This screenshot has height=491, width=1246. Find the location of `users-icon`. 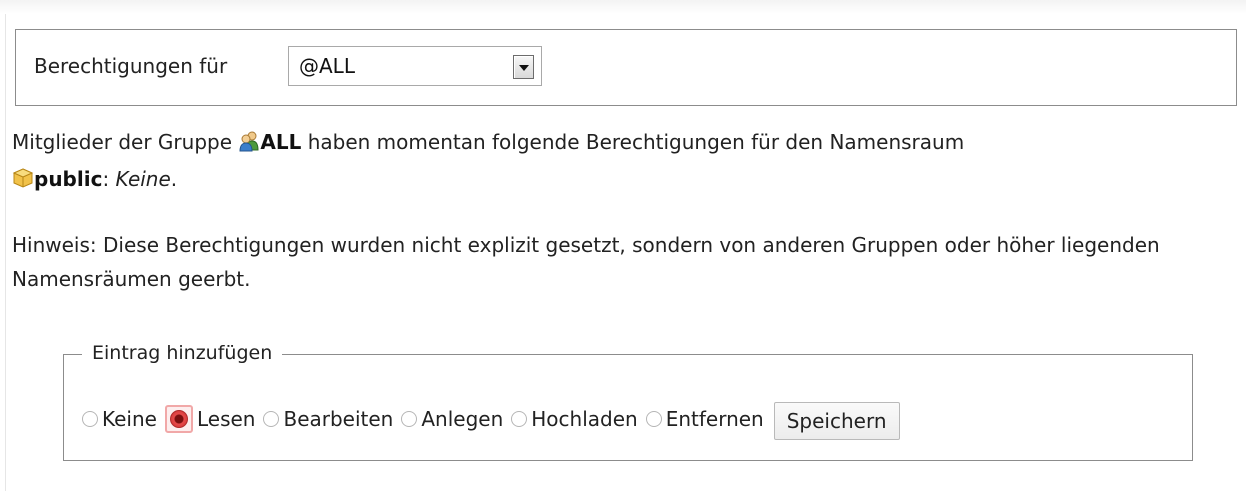

users-icon is located at coordinates (249, 145).